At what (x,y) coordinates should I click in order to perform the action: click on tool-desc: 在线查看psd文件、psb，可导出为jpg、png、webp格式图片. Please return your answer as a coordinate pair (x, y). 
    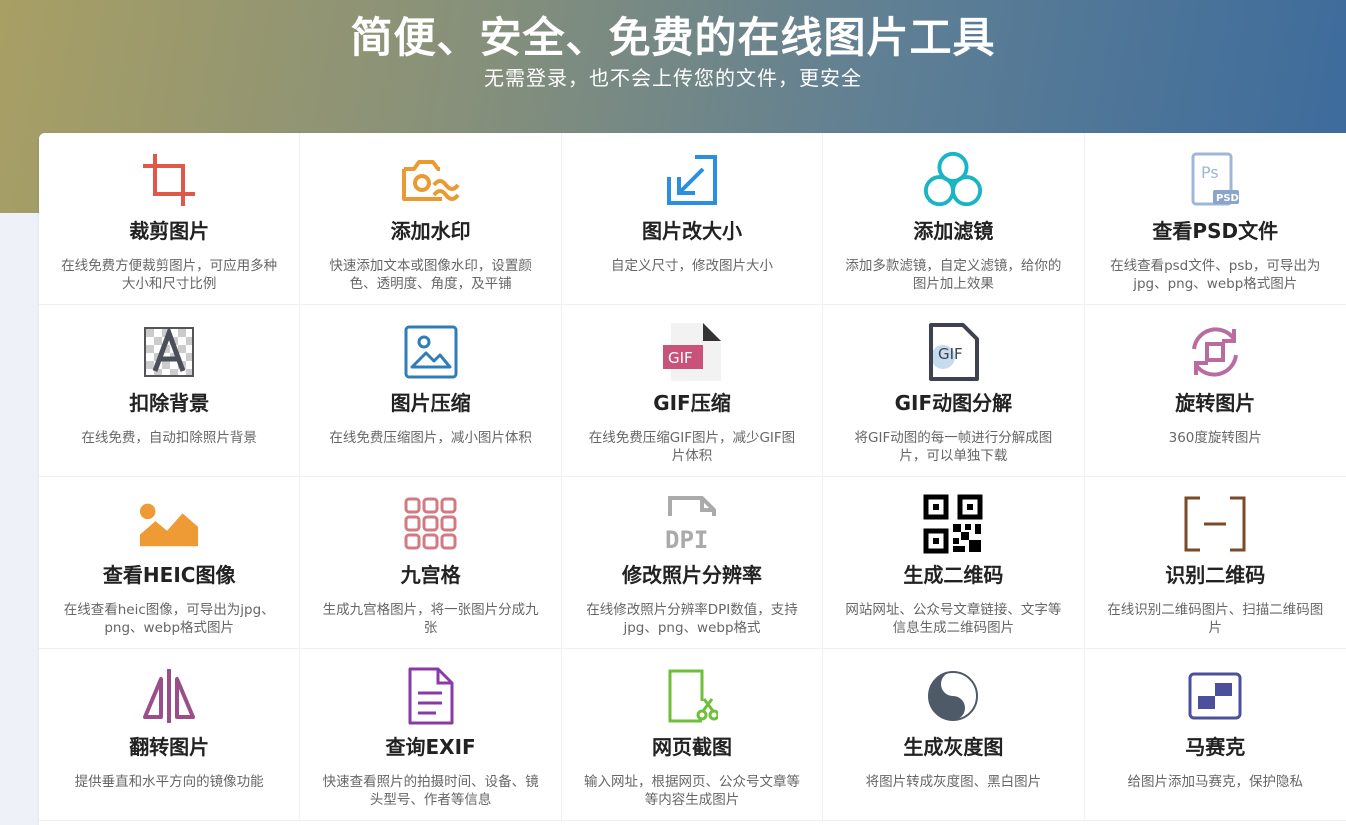
    Looking at the image, I should click on (1215, 275).